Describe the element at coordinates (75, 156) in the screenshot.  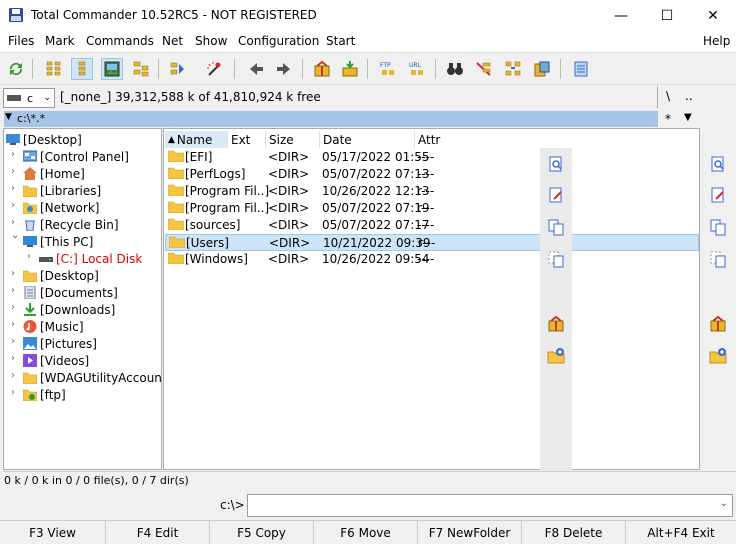
I see `tree-item: [Control Panel]` at that location.